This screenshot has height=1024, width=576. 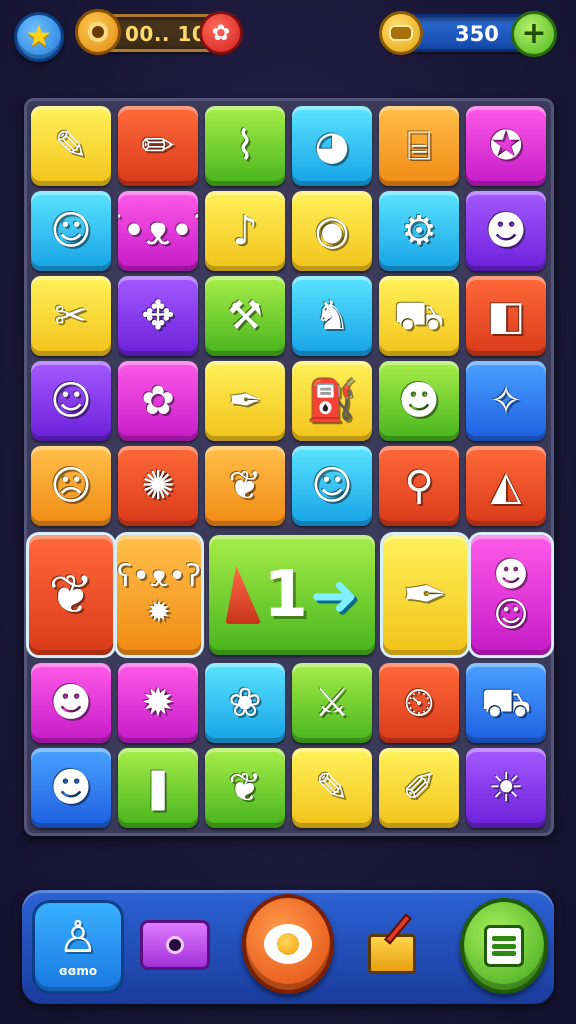 I want to click on brush-icon: ❦, so click(x=245, y=788).